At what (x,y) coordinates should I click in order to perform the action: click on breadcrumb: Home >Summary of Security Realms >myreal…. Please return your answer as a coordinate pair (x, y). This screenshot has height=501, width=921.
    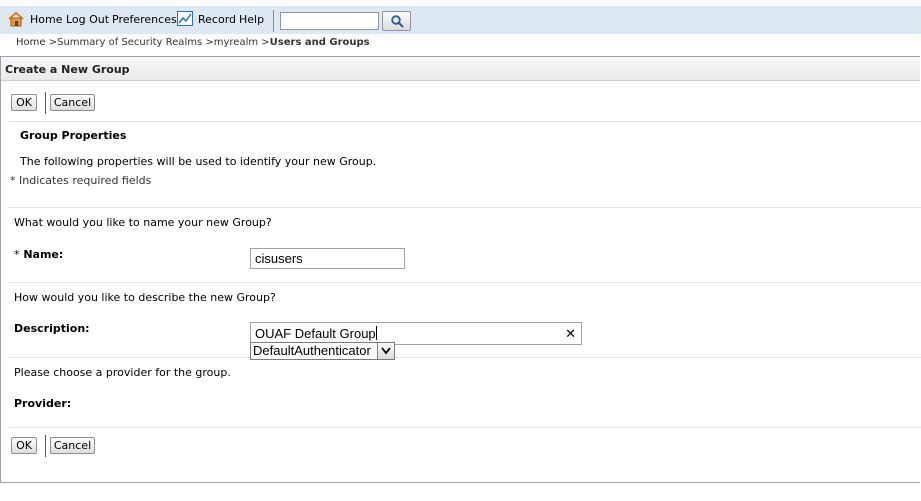
    Looking at the image, I should click on (193, 42).